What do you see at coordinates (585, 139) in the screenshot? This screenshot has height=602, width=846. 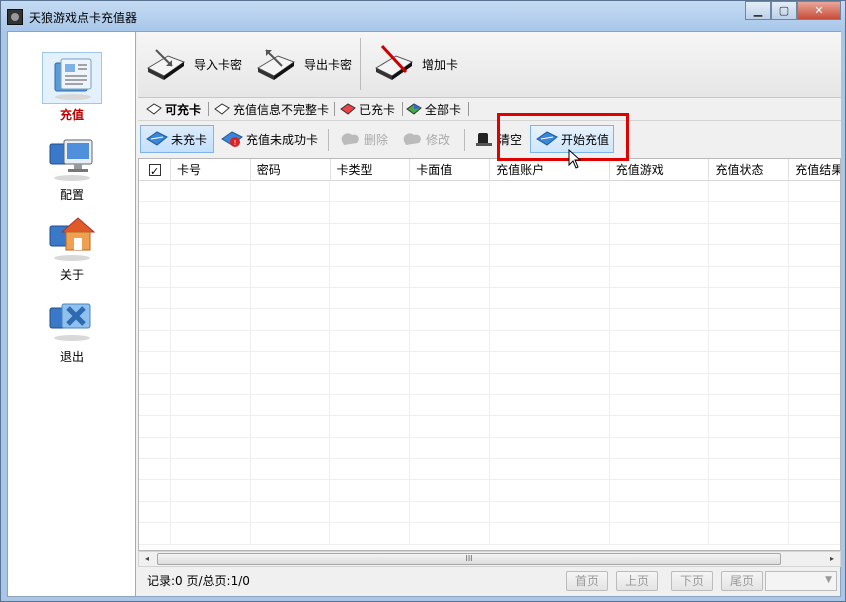 I see `start-recharge-label: 开始充值` at bounding box center [585, 139].